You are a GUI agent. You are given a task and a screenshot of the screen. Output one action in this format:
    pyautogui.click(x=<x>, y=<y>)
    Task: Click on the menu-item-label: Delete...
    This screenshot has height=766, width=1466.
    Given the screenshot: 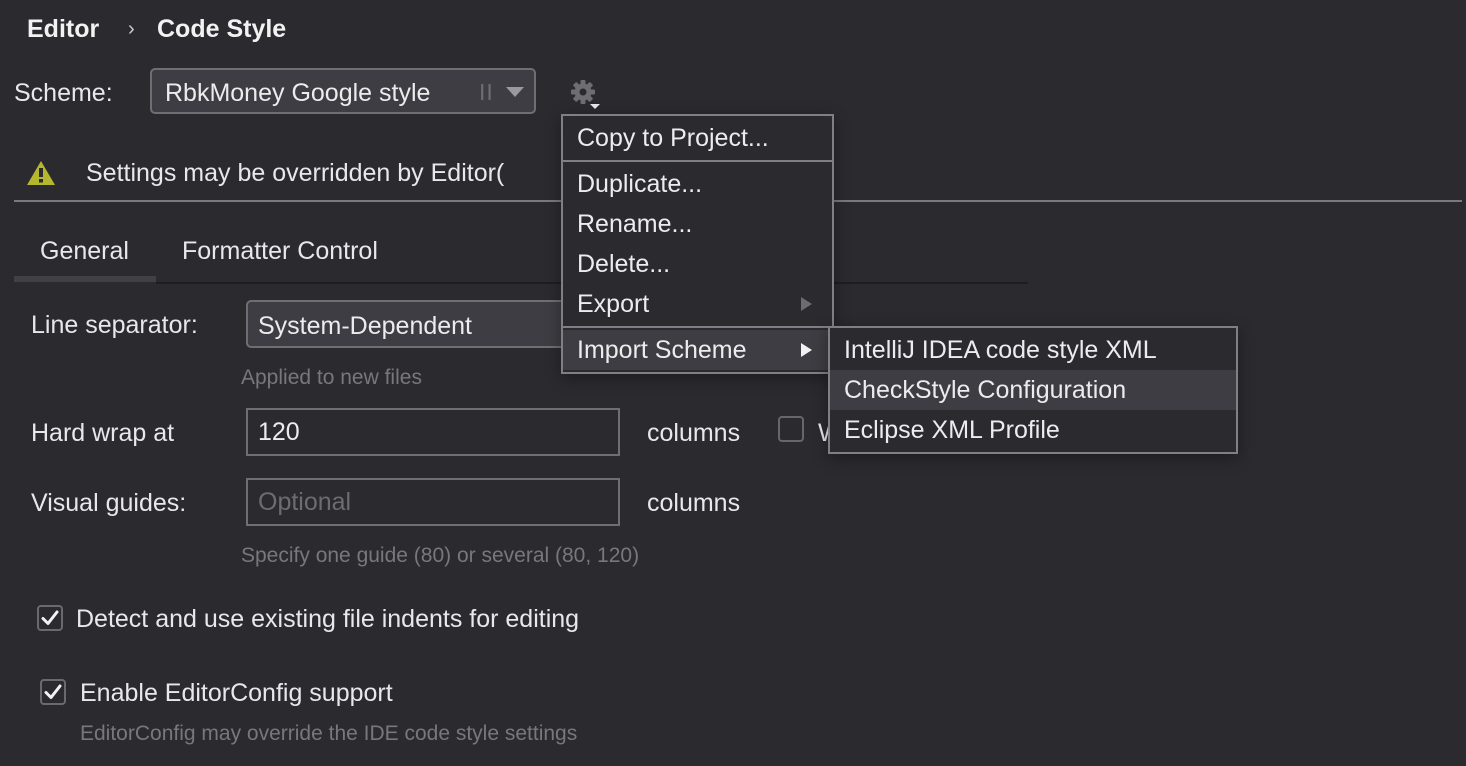 What is the action you would take?
    pyautogui.click(x=624, y=264)
    